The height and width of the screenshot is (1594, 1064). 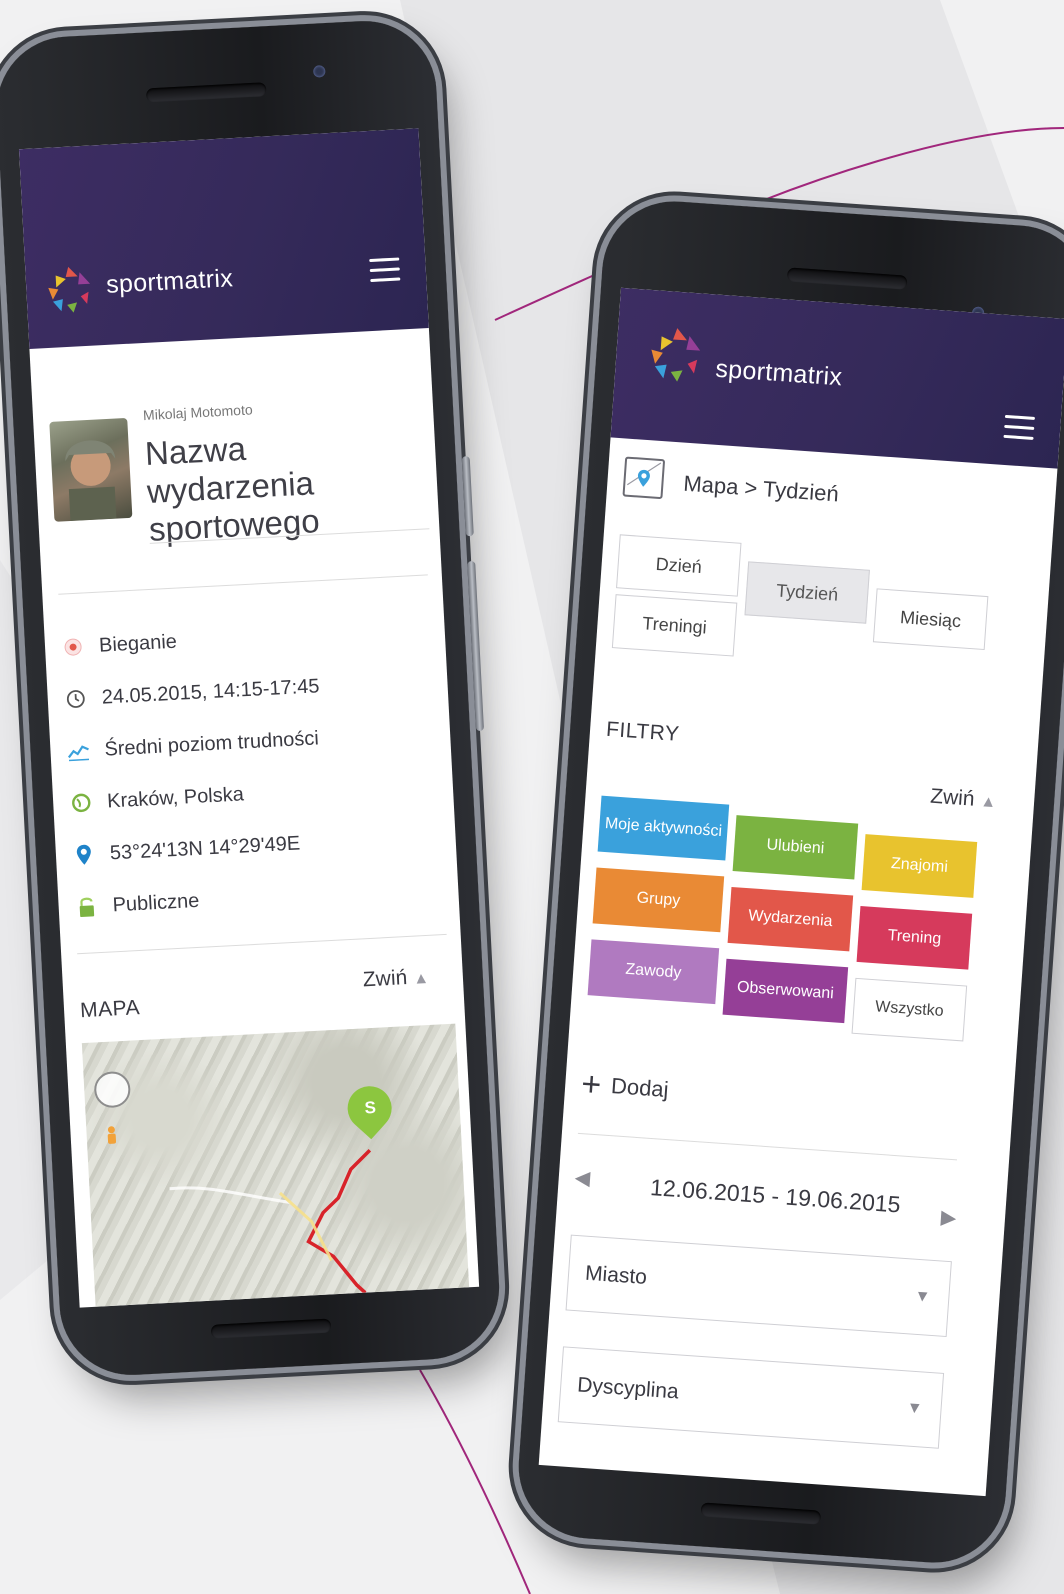 I want to click on filter-wydarzenia: Wydarzenia, so click(x=790, y=919).